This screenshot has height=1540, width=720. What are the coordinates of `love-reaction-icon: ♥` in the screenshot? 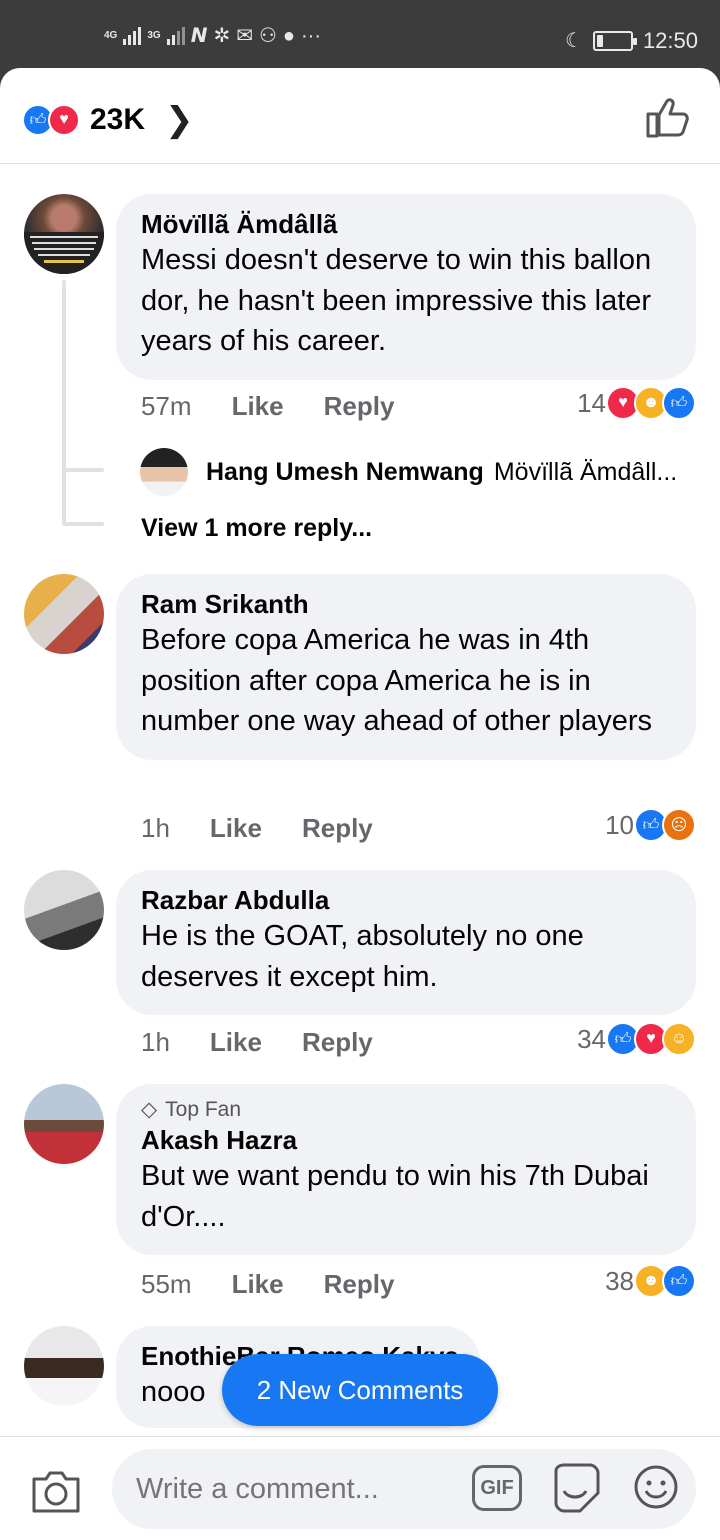 It's located at (64, 120).